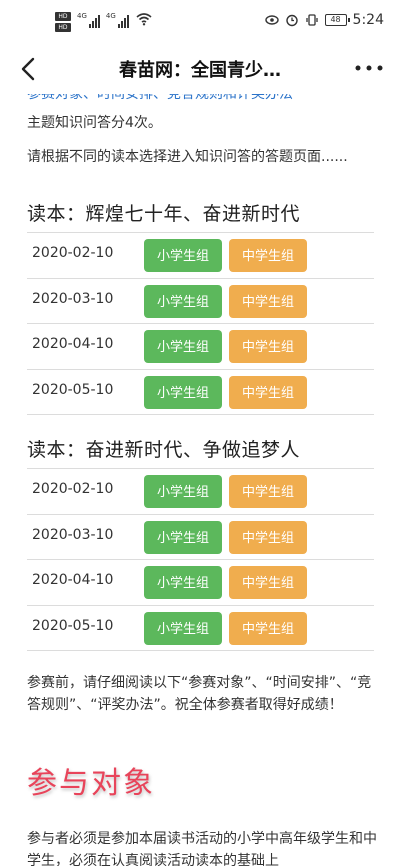 The height and width of the screenshot is (866, 400). What do you see at coordinates (160, 98) in the screenshot?
I see `cutoff-link-text: 参赛对象、时间安排、竞答规则和评奖办法` at bounding box center [160, 98].